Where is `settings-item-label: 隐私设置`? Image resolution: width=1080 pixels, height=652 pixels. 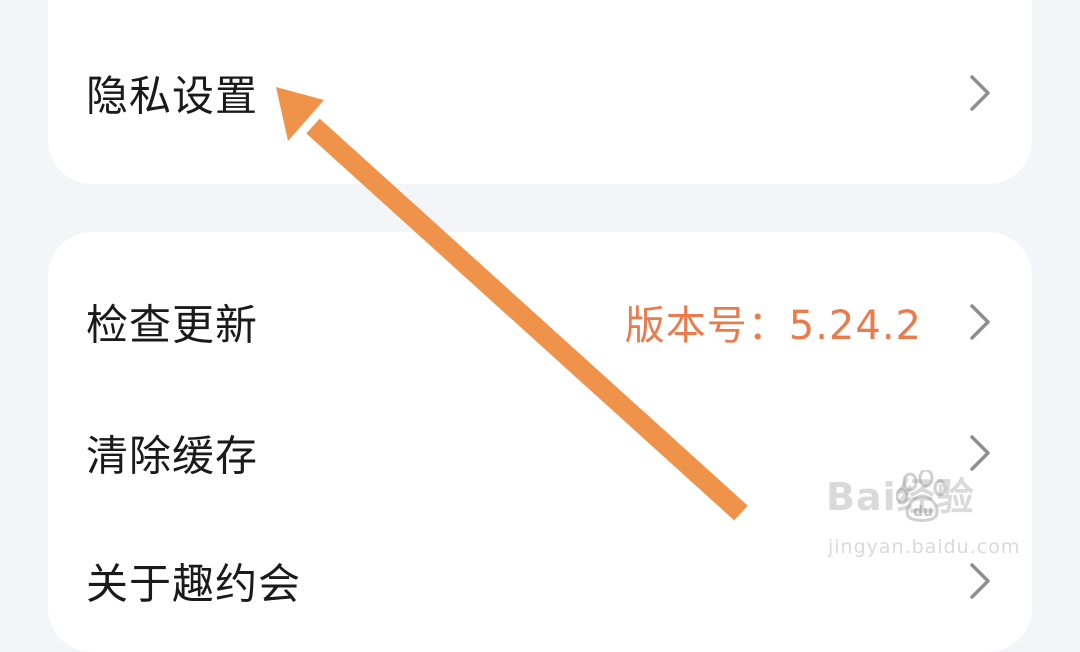
settings-item-label: 隐私设置 is located at coordinates (172, 96).